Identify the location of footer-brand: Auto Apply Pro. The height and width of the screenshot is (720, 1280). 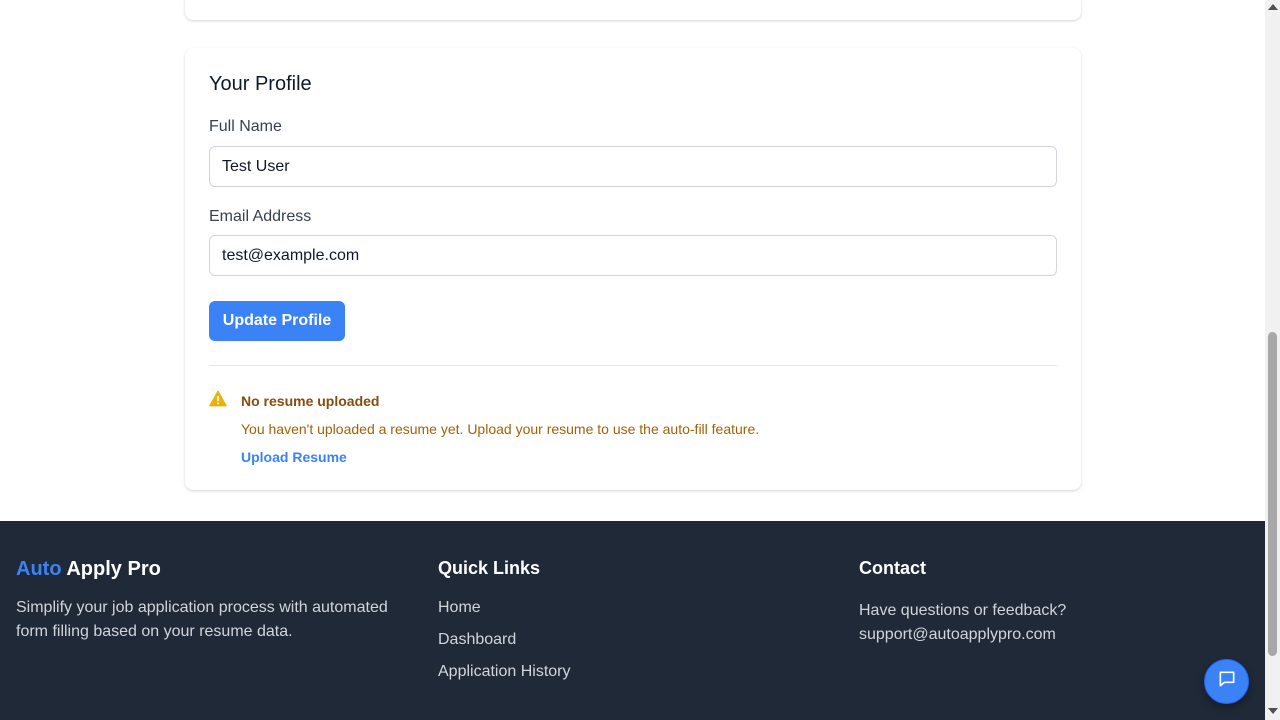
(88, 569).